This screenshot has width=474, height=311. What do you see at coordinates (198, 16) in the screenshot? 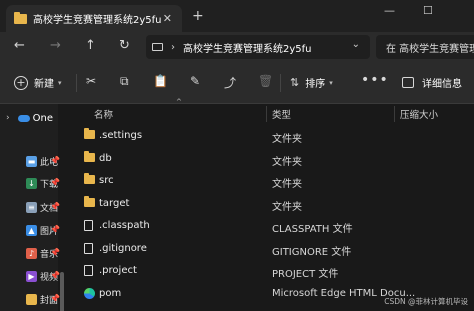
I see `new-tab-button: +` at bounding box center [198, 16].